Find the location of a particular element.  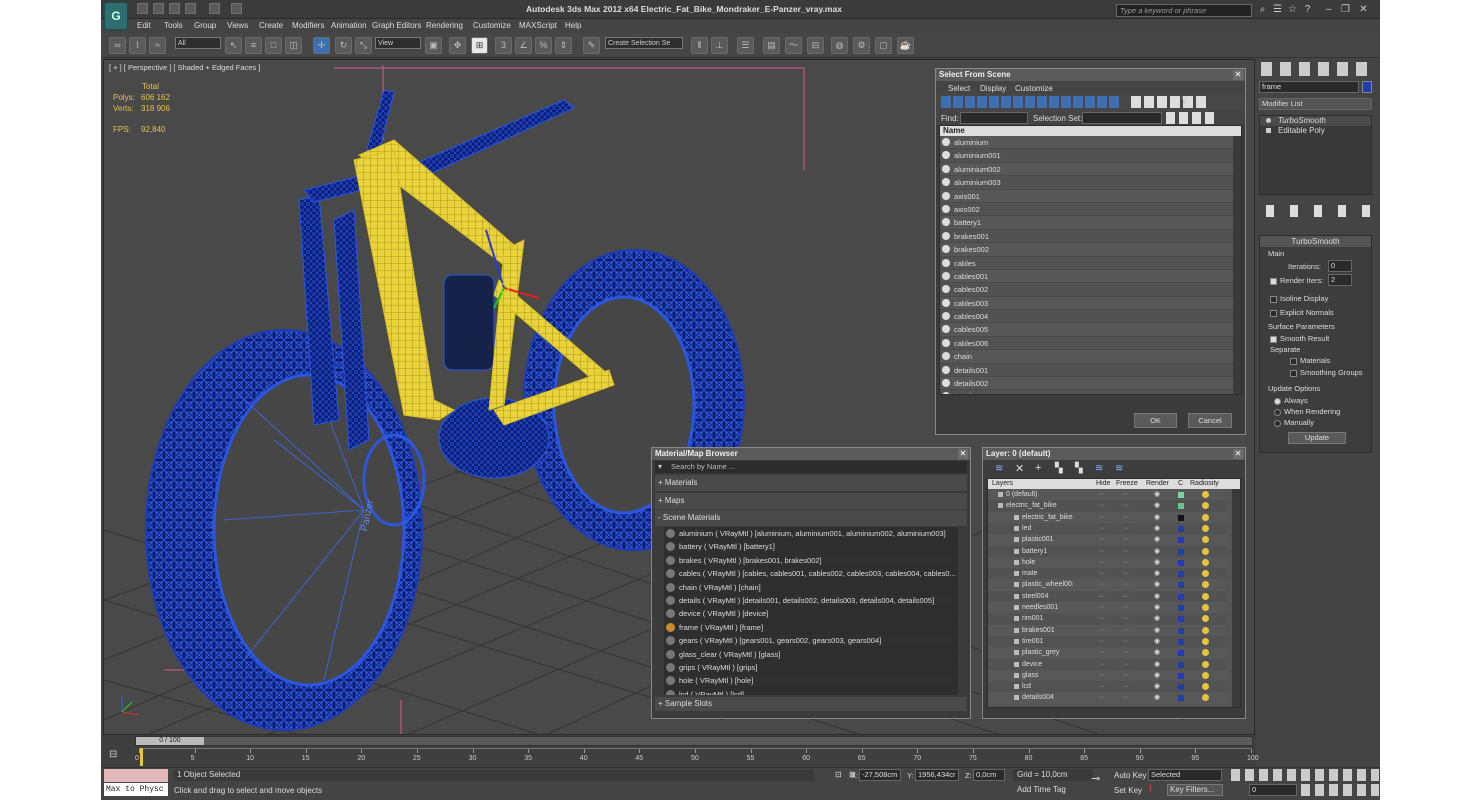

sfs-list-item: axis001 is located at coordinates (1090, 196).